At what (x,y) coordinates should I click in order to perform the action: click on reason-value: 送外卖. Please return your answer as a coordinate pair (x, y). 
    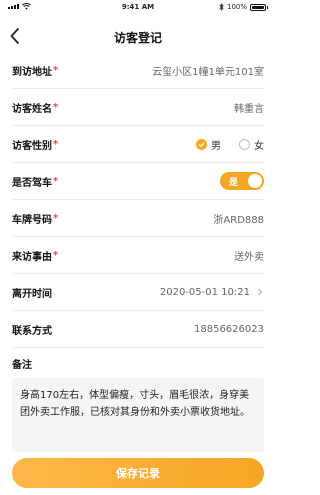
    Looking at the image, I should click on (249, 255).